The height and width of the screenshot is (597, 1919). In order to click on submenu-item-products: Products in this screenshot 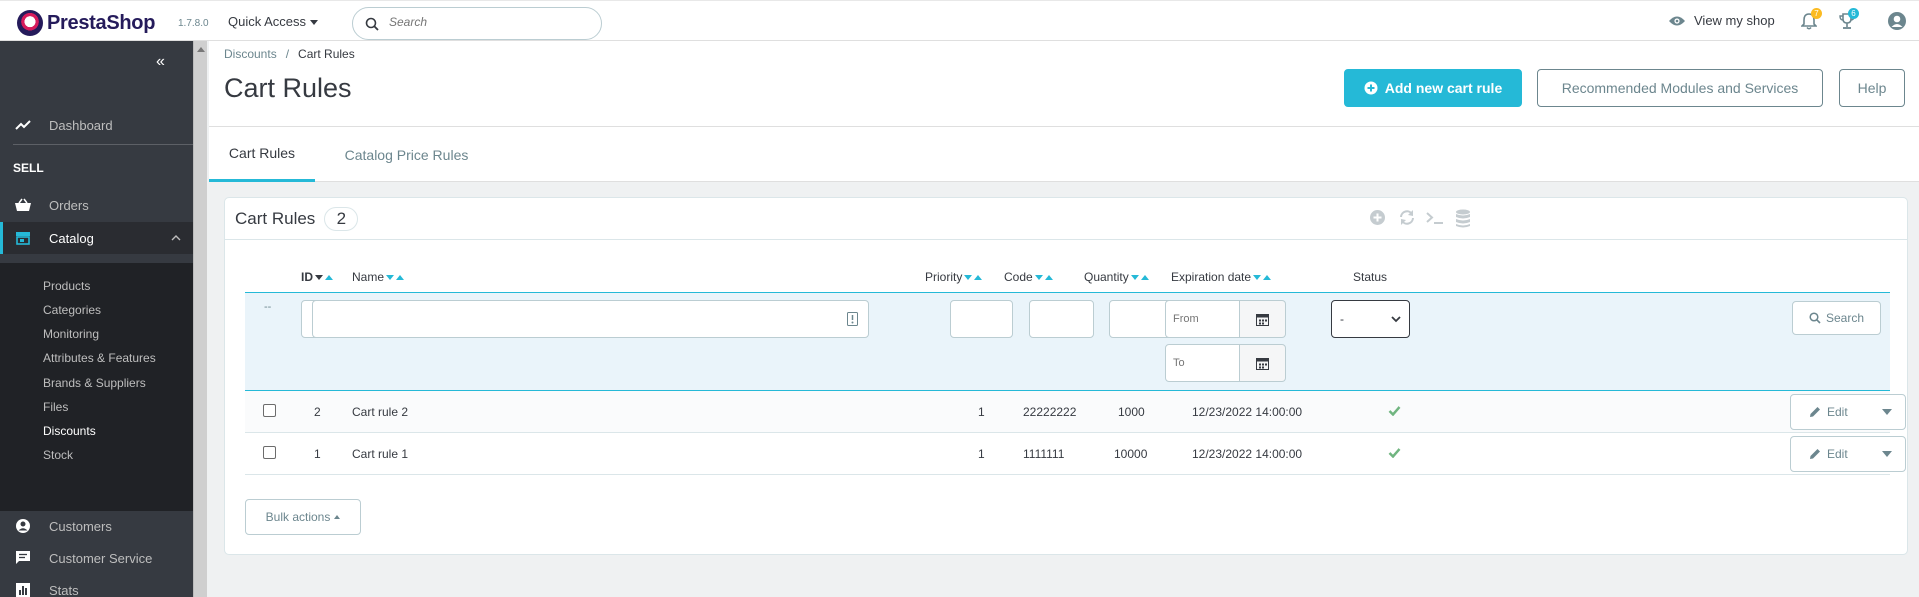, I will do `click(66, 286)`.